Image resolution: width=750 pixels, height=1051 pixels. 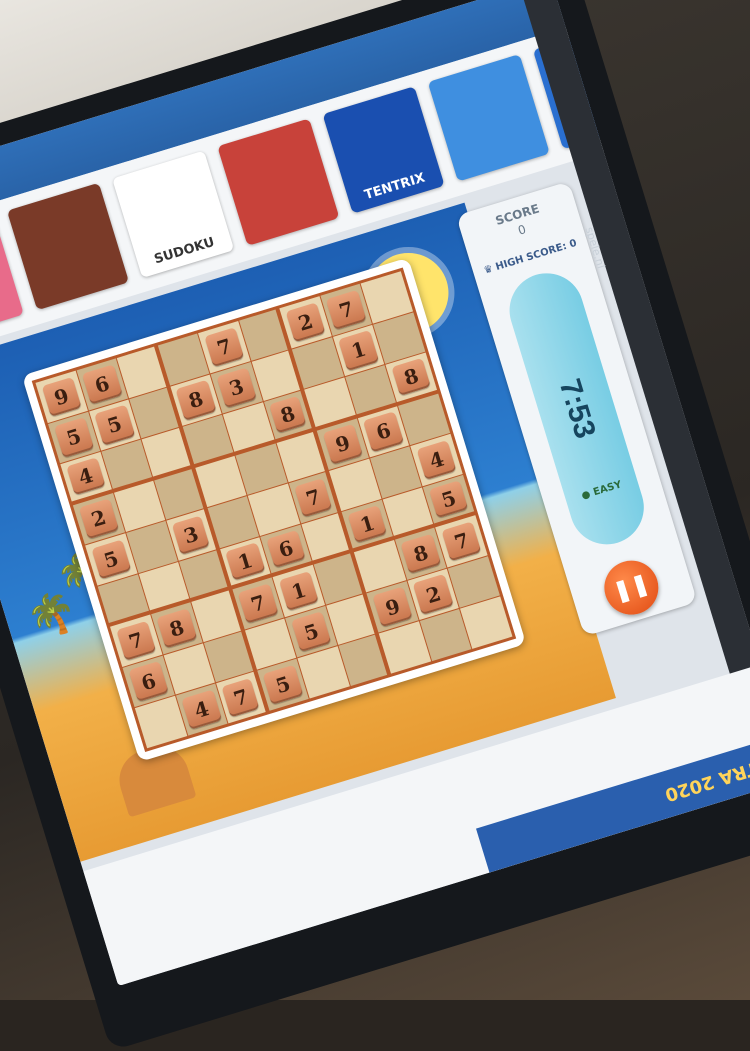 I want to click on pause-button: ❚❚, so click(x=631, y=587).